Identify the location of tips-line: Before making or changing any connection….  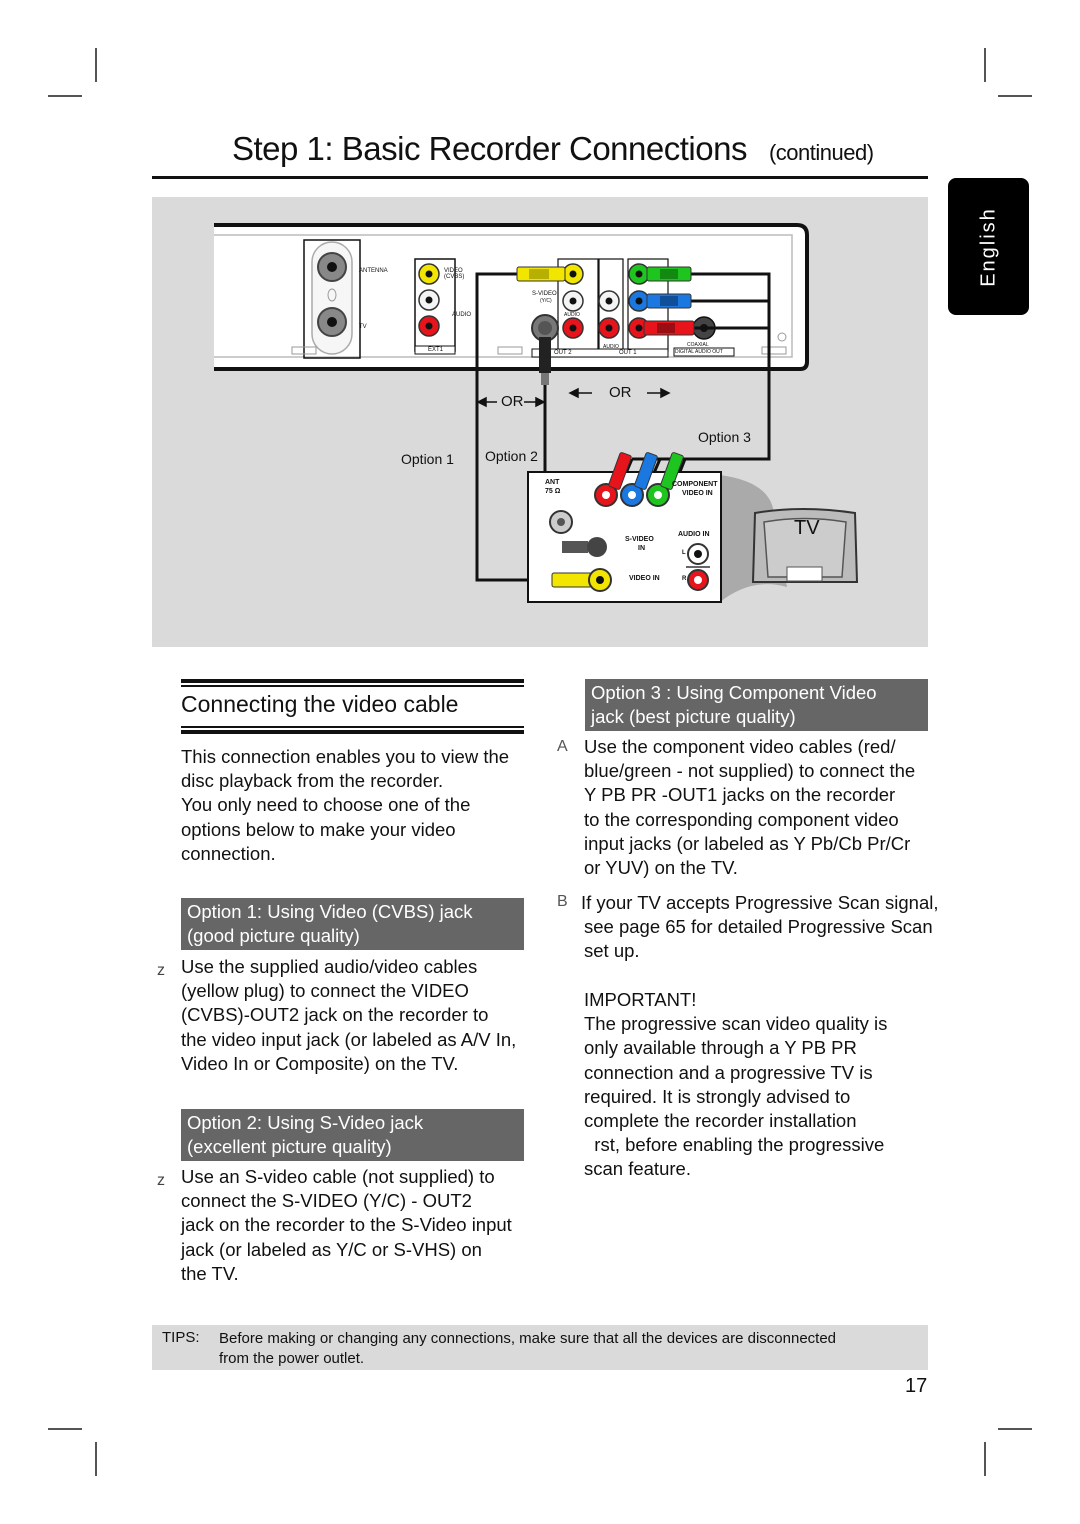
(528, 1338).